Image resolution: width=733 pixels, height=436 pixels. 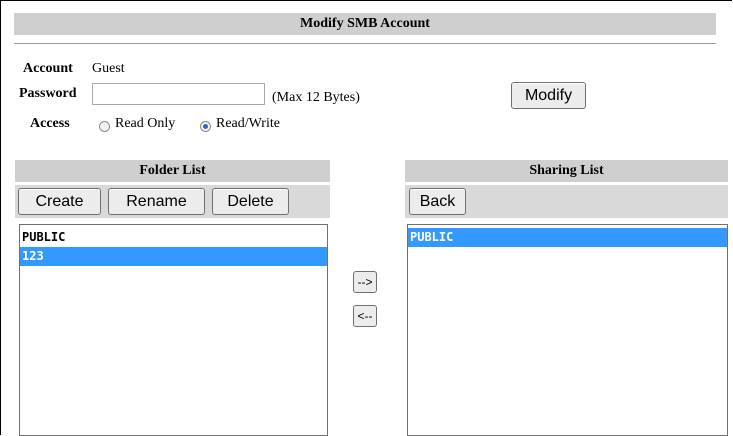 I want to click on password-field, so click(x=178, y=94).